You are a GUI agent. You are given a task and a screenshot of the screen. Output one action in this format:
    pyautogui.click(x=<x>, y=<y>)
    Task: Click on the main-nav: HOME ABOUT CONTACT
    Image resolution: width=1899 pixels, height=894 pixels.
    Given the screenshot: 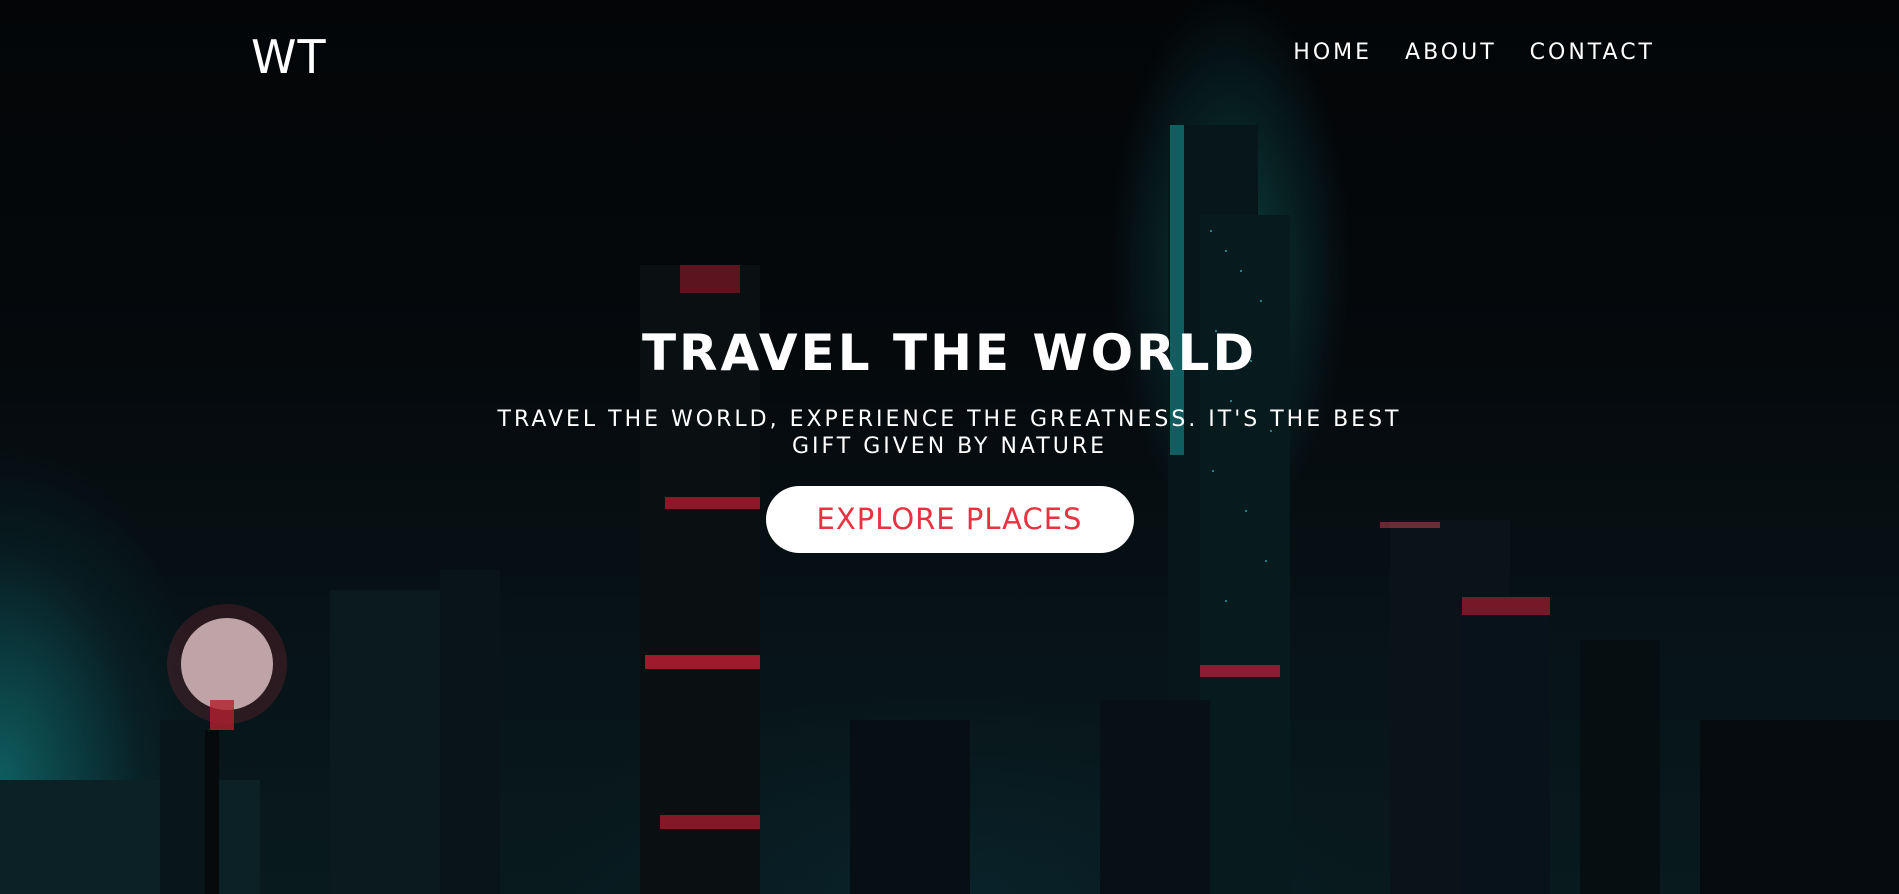 What is the action you would take?
    pyautogui.click(x=1474, y=52)
    